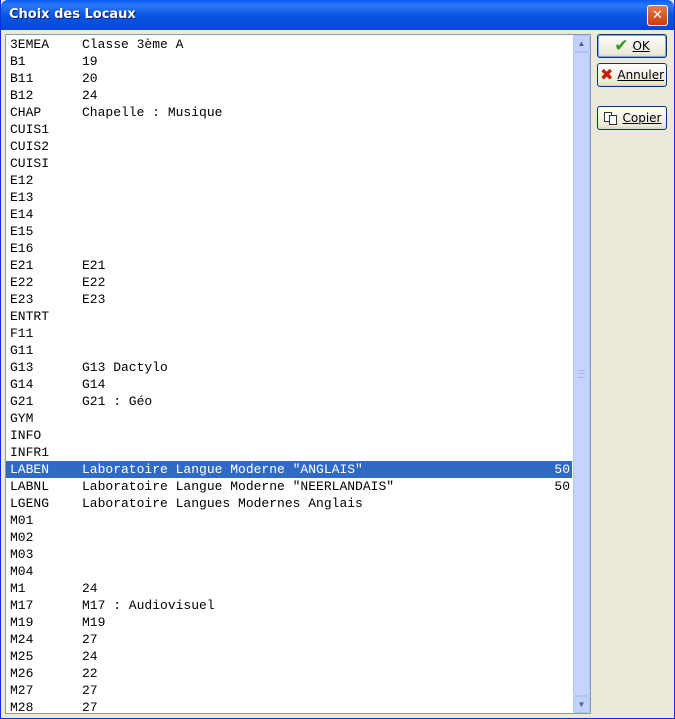  Describe the element at coordinates (289, 656) in the screenshot. I see `list-item: M25 24` at that location.